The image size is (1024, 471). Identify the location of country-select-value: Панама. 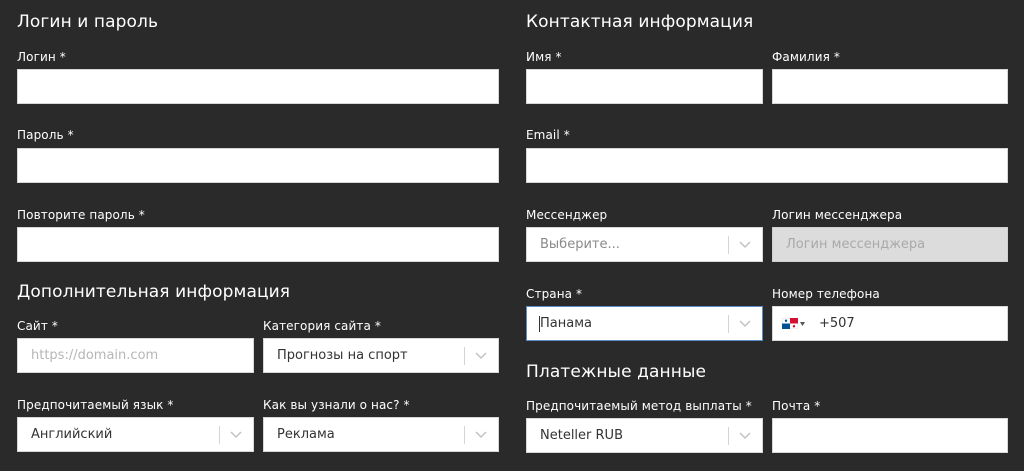
(566, 323).